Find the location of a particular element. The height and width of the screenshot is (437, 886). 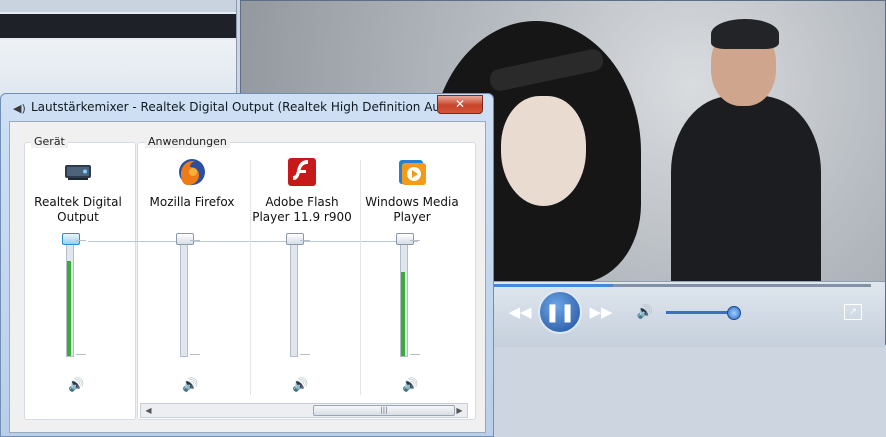

volume-slider-device is located at coordinates (74, 295).